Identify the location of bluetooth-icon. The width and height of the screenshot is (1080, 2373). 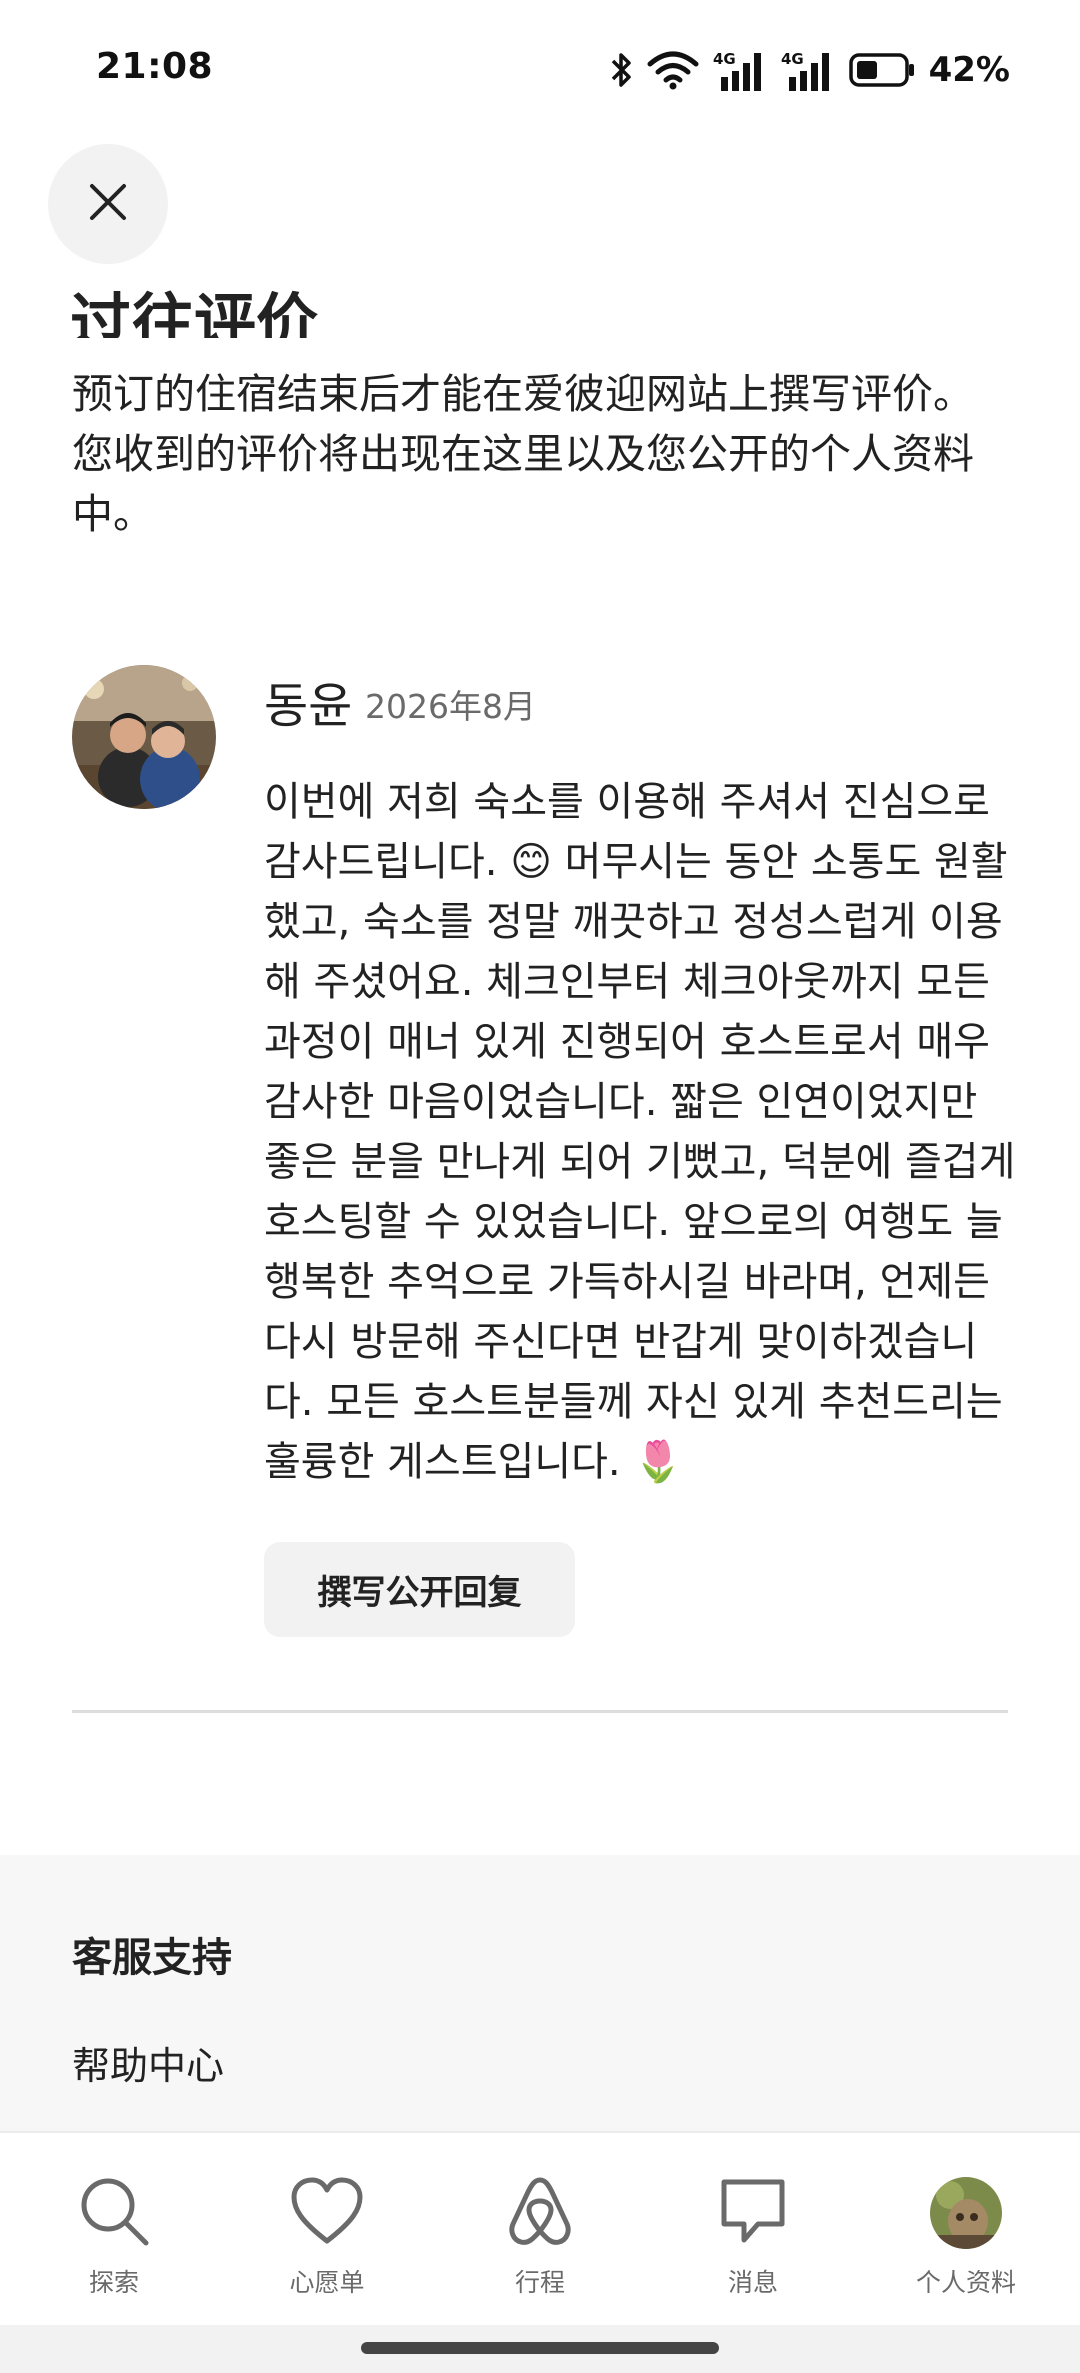
(621, 70).